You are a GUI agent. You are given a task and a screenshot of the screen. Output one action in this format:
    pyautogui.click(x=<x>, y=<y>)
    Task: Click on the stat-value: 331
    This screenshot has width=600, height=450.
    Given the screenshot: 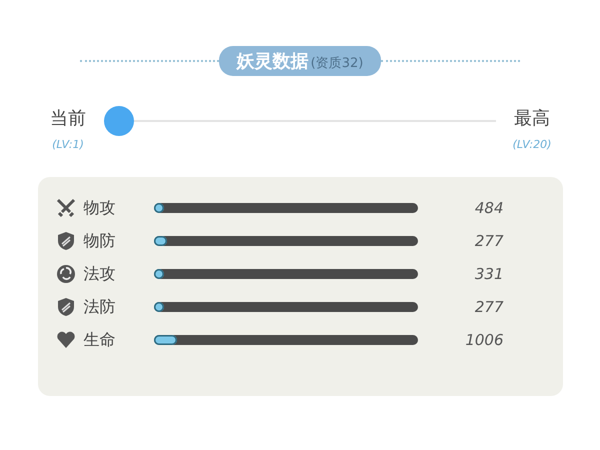 What is the action you would take?
    pyautogui.click(x=489, y=274)
    